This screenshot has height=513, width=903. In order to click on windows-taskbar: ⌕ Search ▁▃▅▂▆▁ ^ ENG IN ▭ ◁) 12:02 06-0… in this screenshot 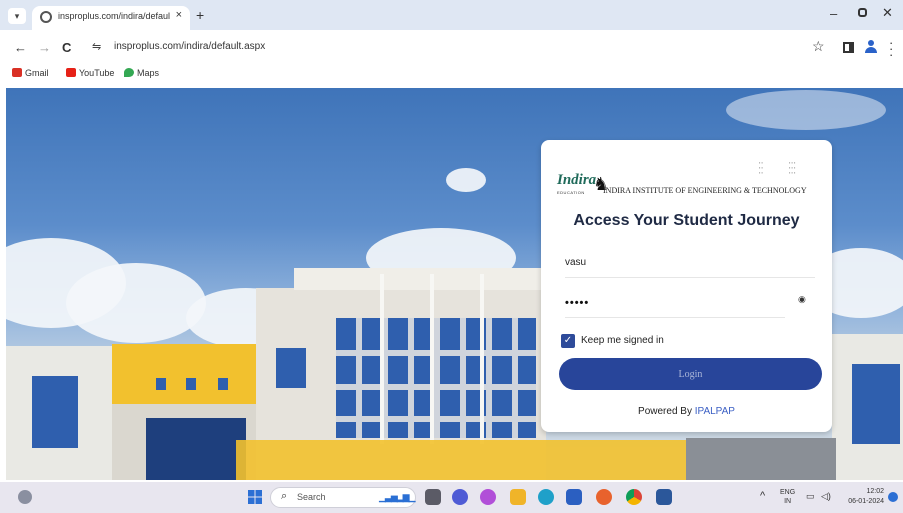, I will do `click(451, 497)`.